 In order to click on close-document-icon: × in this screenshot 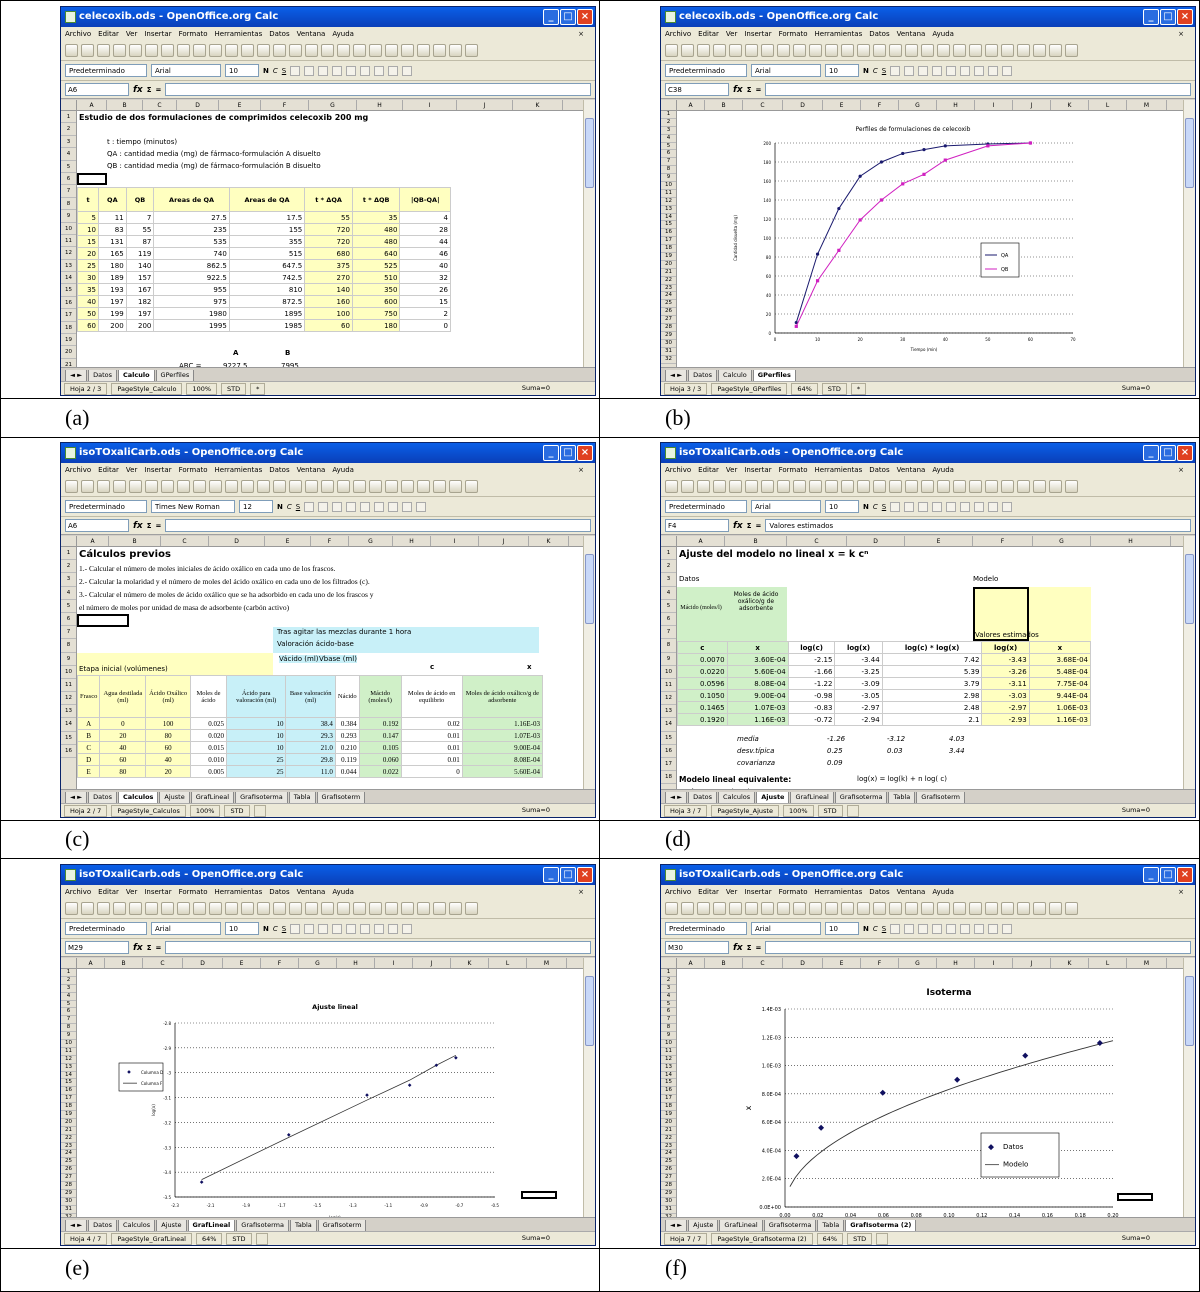, I will do `click(581, 892)`.